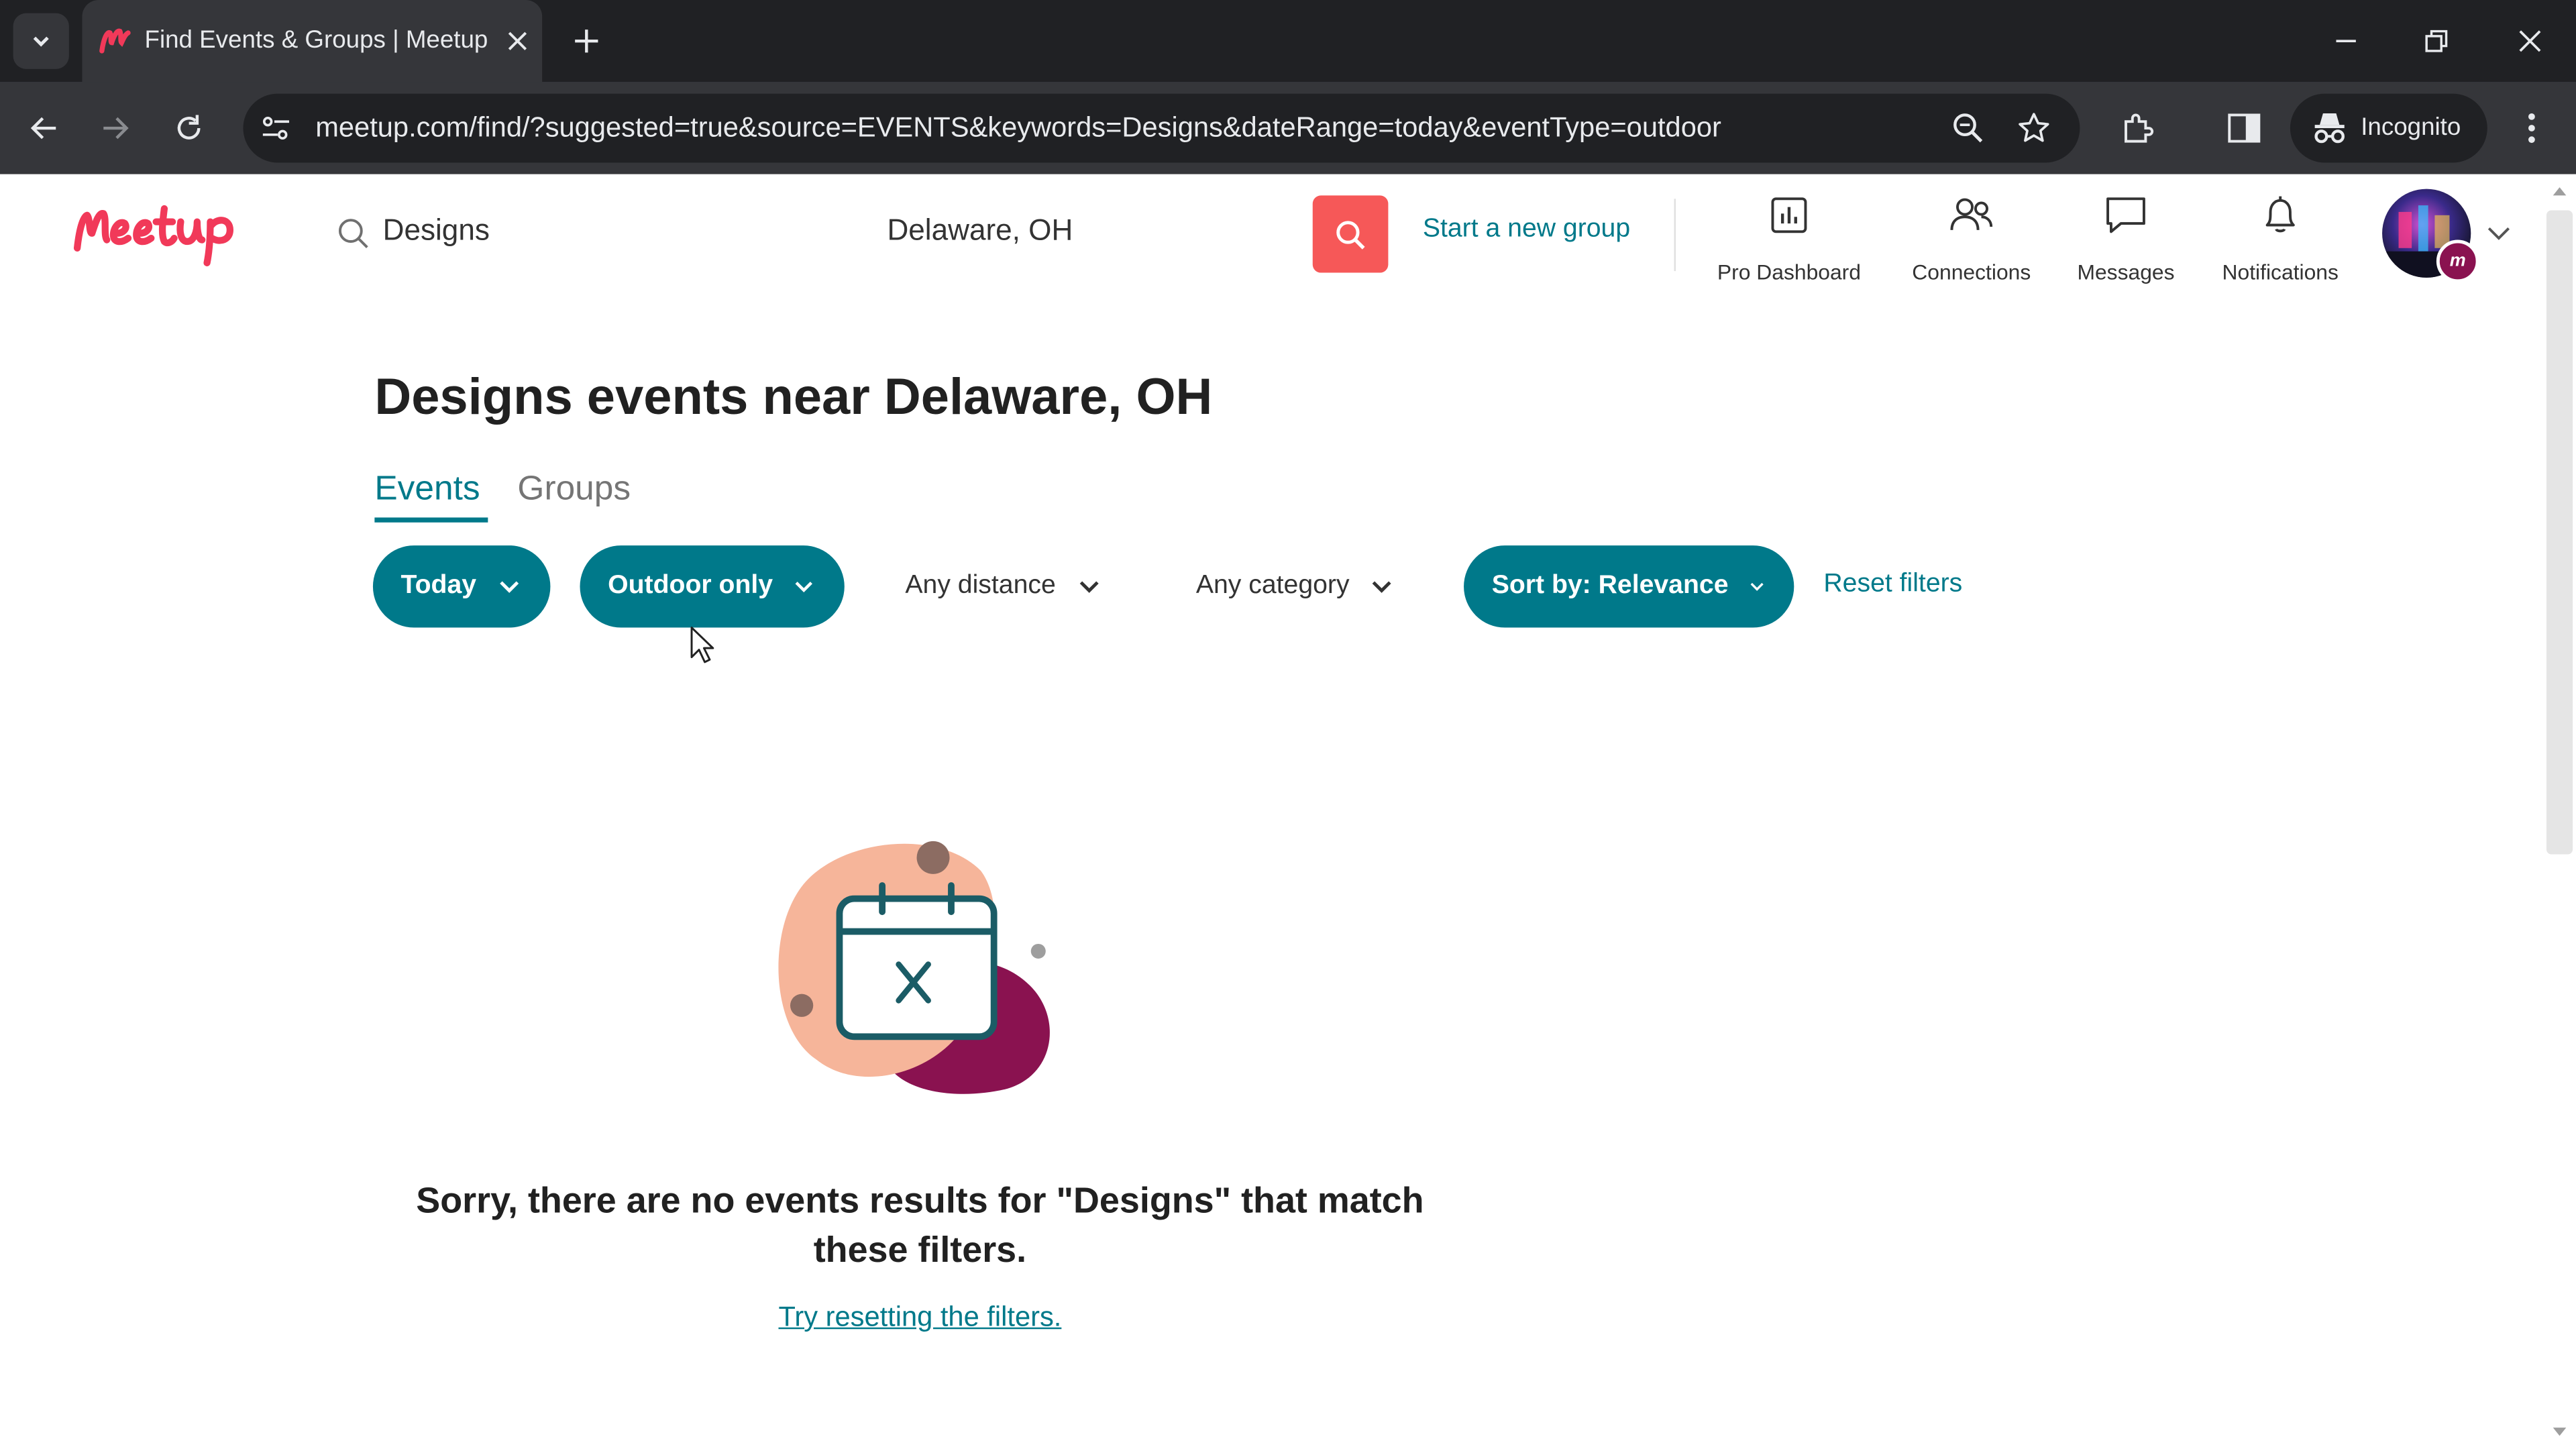 The width and height of the screenshot is (2576, 1449). Describe the element at coordinates (1675, 235) in the screenshot. I see `header-divider` at that location.